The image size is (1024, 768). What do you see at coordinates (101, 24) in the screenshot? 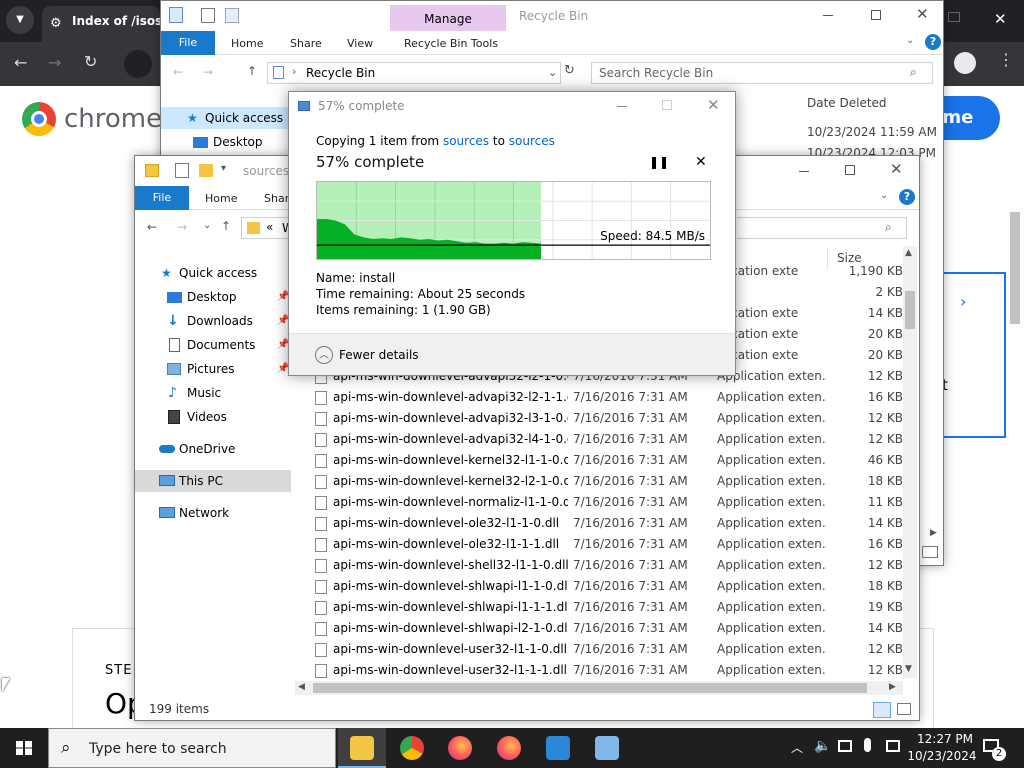
I see `browser-tab: ⚙ Index of /isos/w` at bounding box center [101, 24].